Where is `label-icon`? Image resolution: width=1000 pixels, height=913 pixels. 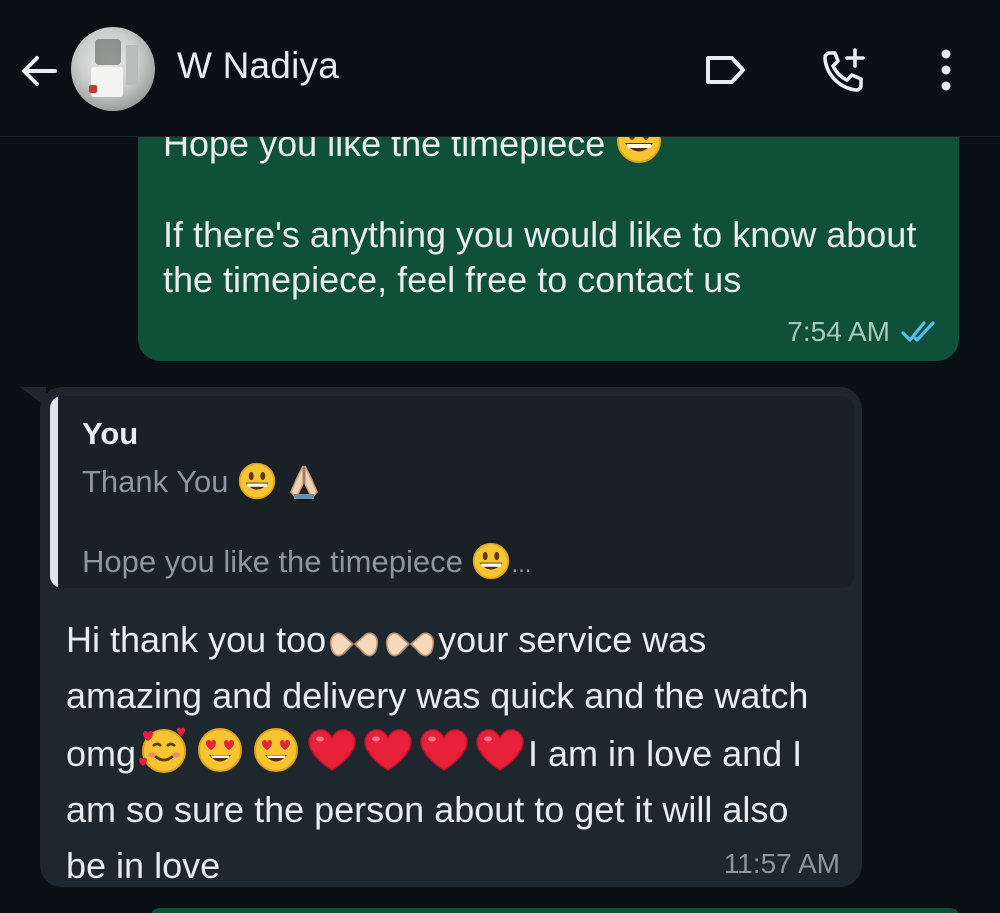 label-icon is located at coordinates (725, 70).